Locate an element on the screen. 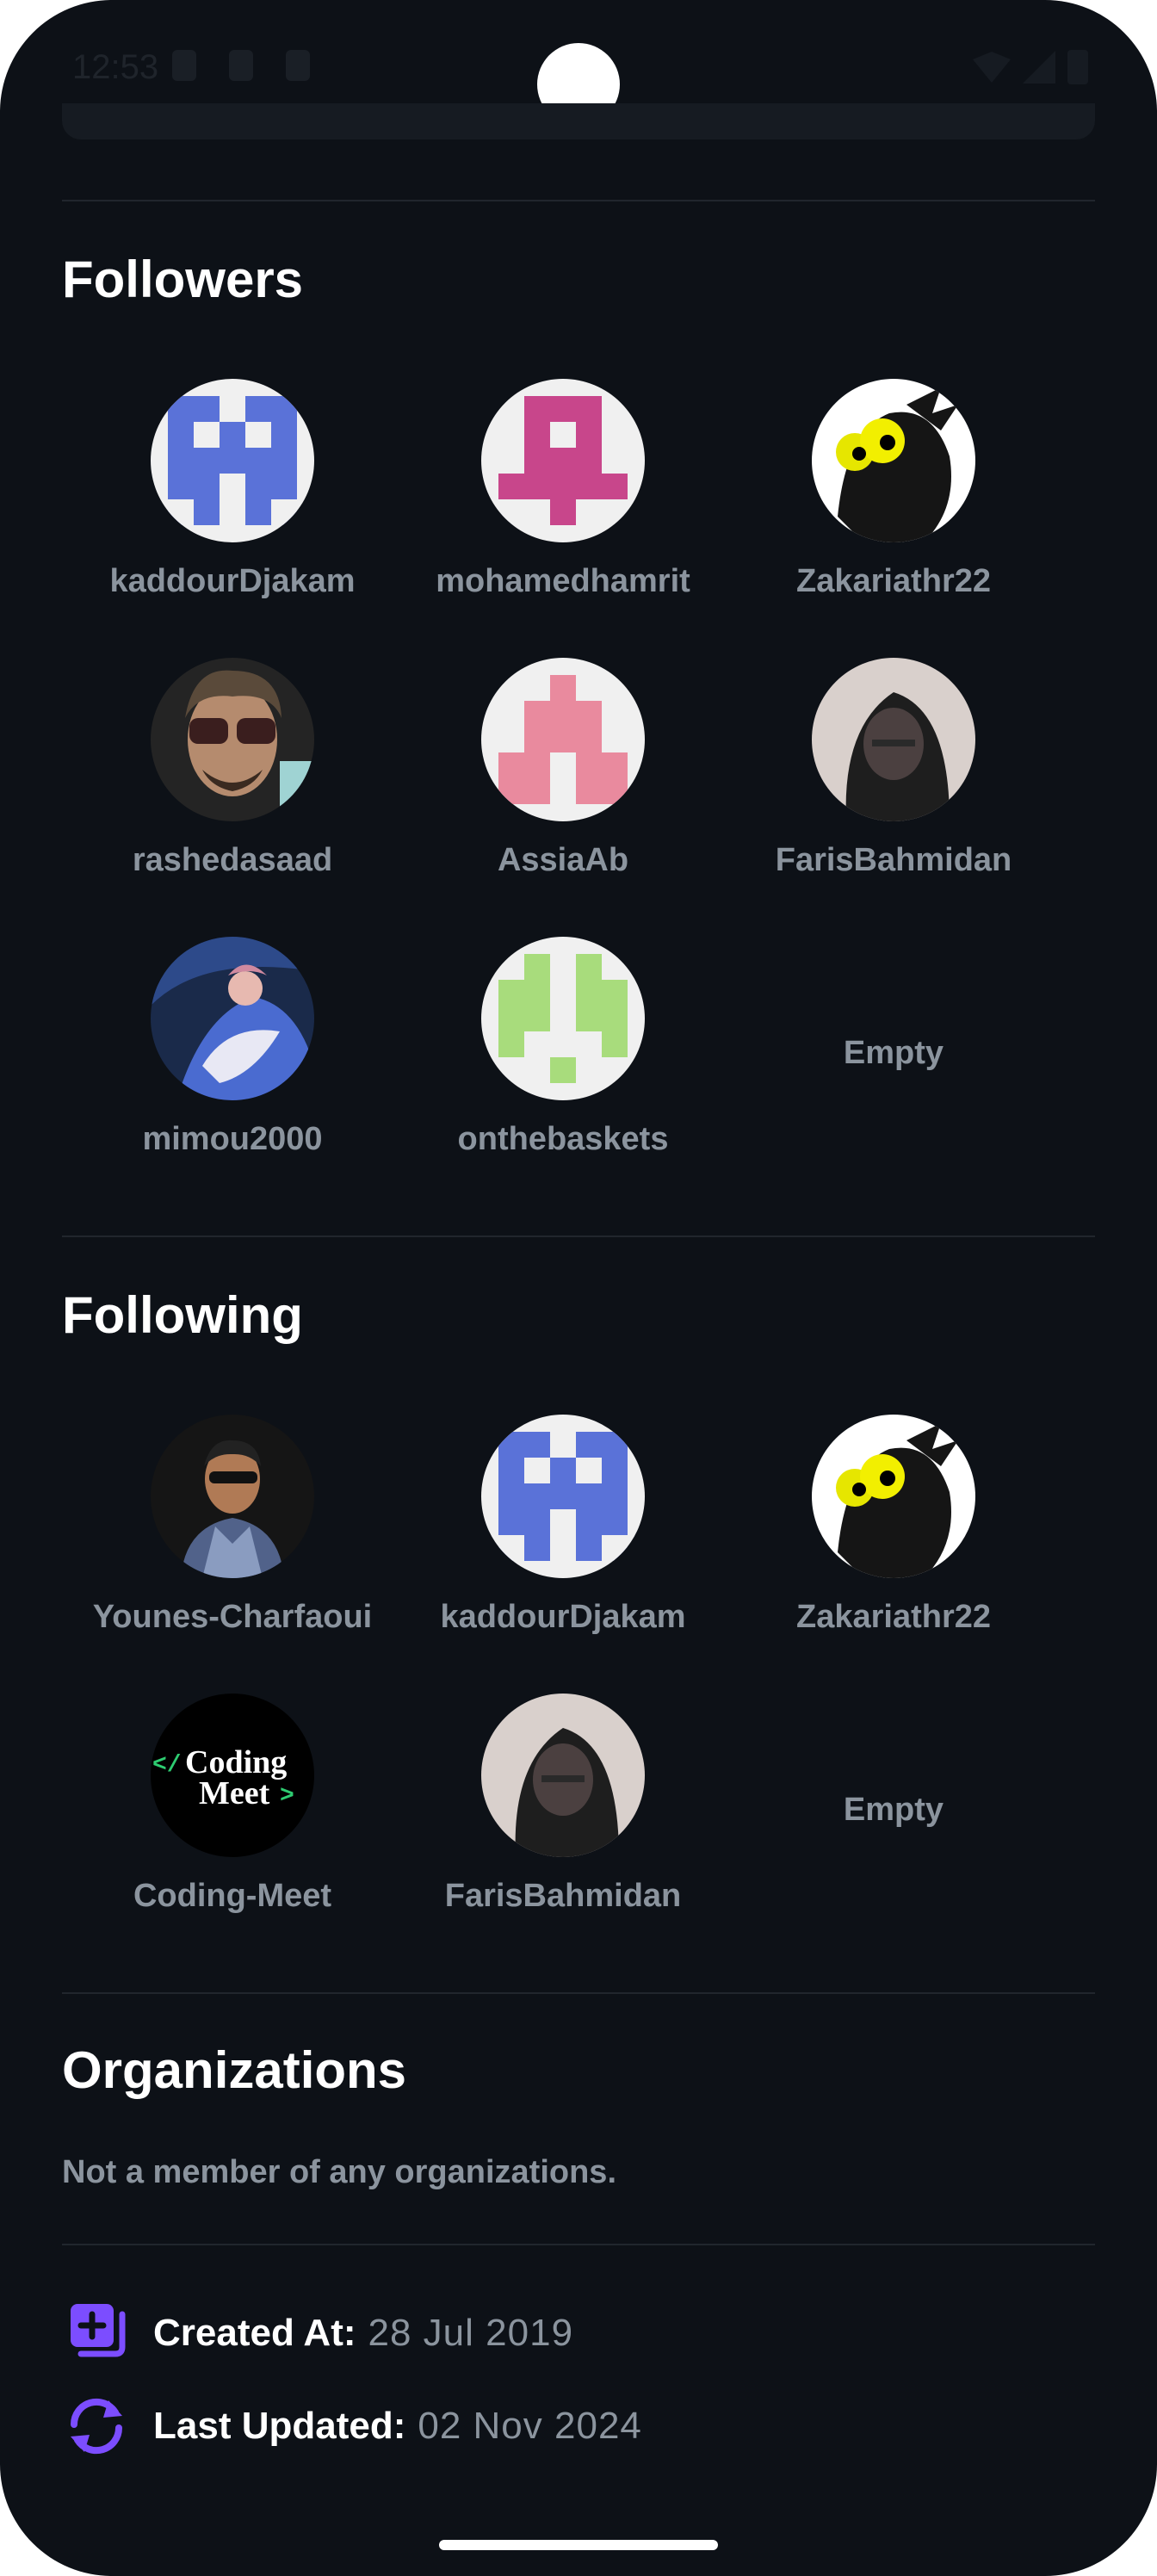 The height and width of the screenshot is (2576, 1157). follower-item: rashedasaad is located at coordinates (233, 787).